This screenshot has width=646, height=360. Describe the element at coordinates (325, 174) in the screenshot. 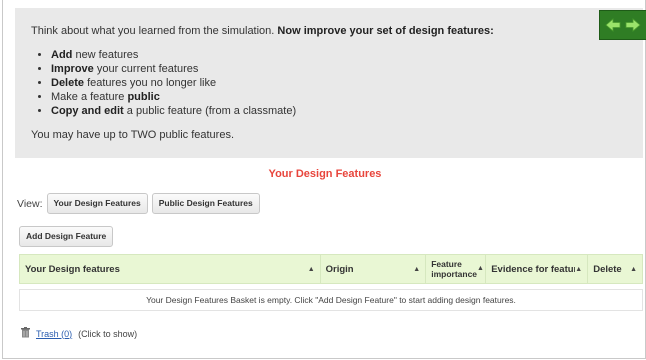

I see `section-title: Your Design Features` at that location.